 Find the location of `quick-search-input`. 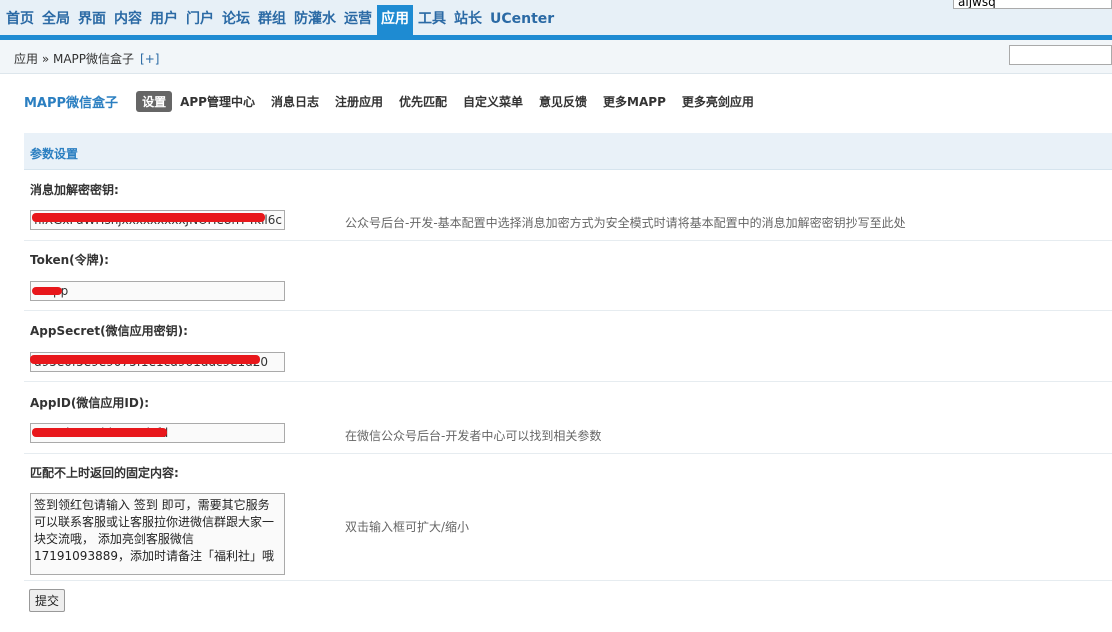

quick-search-input is located at coordinates (1060, 55).